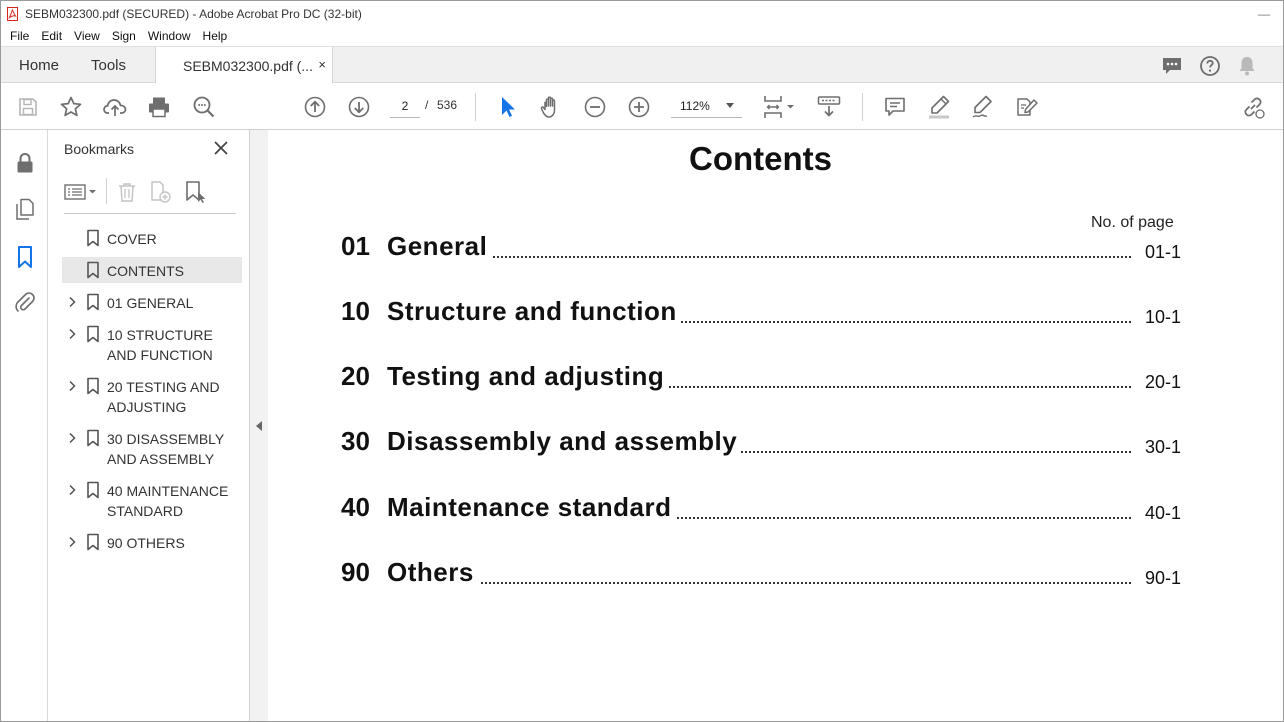  What do you see at coordinates (355, 572) in the screenshot?
I see `toc-section-number: 90` at bounding box center [355, 572].